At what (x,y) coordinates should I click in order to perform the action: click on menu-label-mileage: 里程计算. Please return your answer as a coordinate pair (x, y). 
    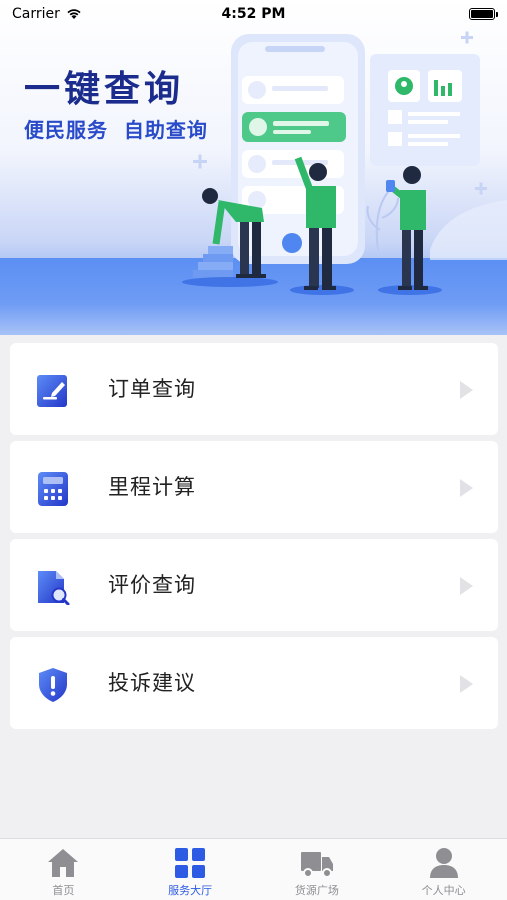
    Looking at the image, I should click on (152, 487).